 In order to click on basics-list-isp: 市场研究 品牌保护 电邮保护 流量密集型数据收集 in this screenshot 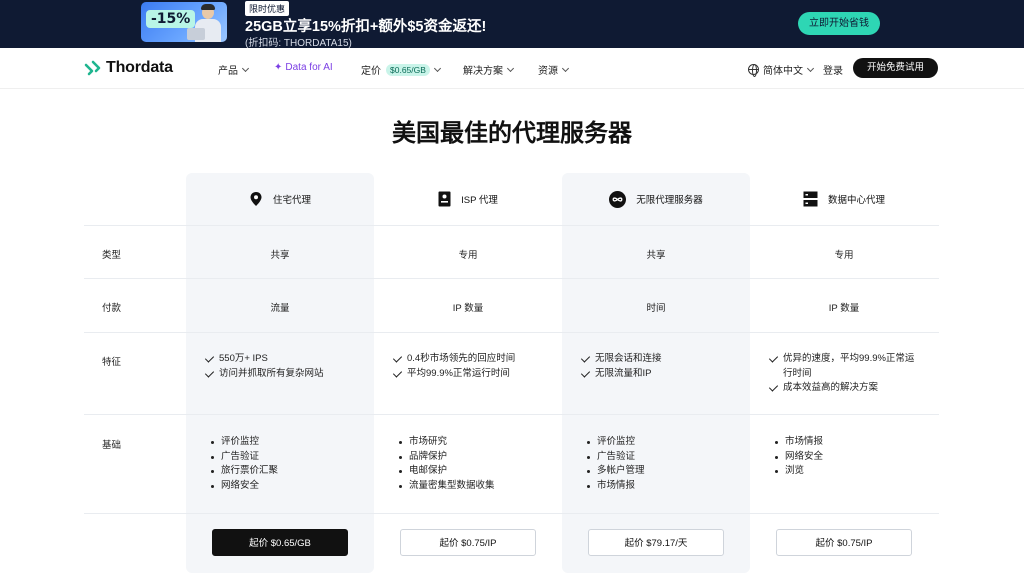, I will do `click(446, 464)`.